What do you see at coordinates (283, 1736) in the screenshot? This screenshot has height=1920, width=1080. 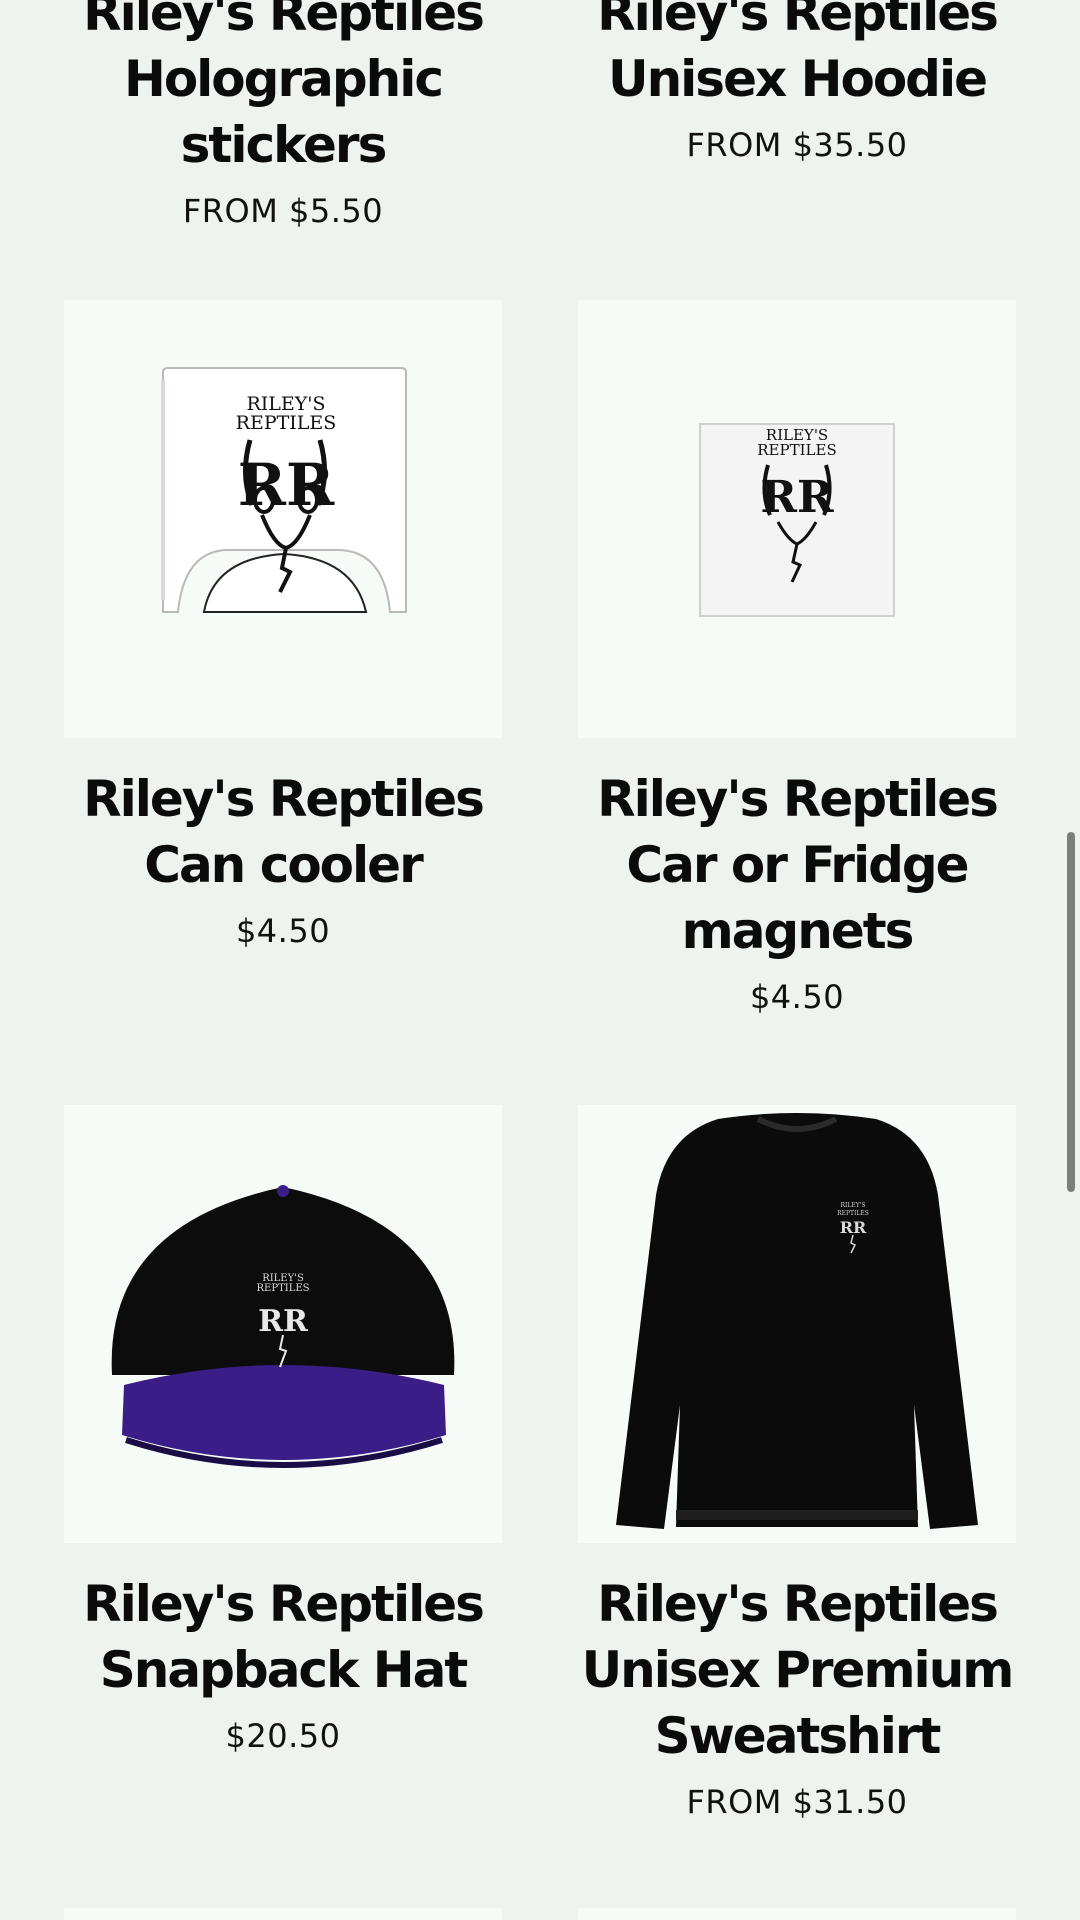 I see `product-price: $20.50` at bounding box center [283, 1736].